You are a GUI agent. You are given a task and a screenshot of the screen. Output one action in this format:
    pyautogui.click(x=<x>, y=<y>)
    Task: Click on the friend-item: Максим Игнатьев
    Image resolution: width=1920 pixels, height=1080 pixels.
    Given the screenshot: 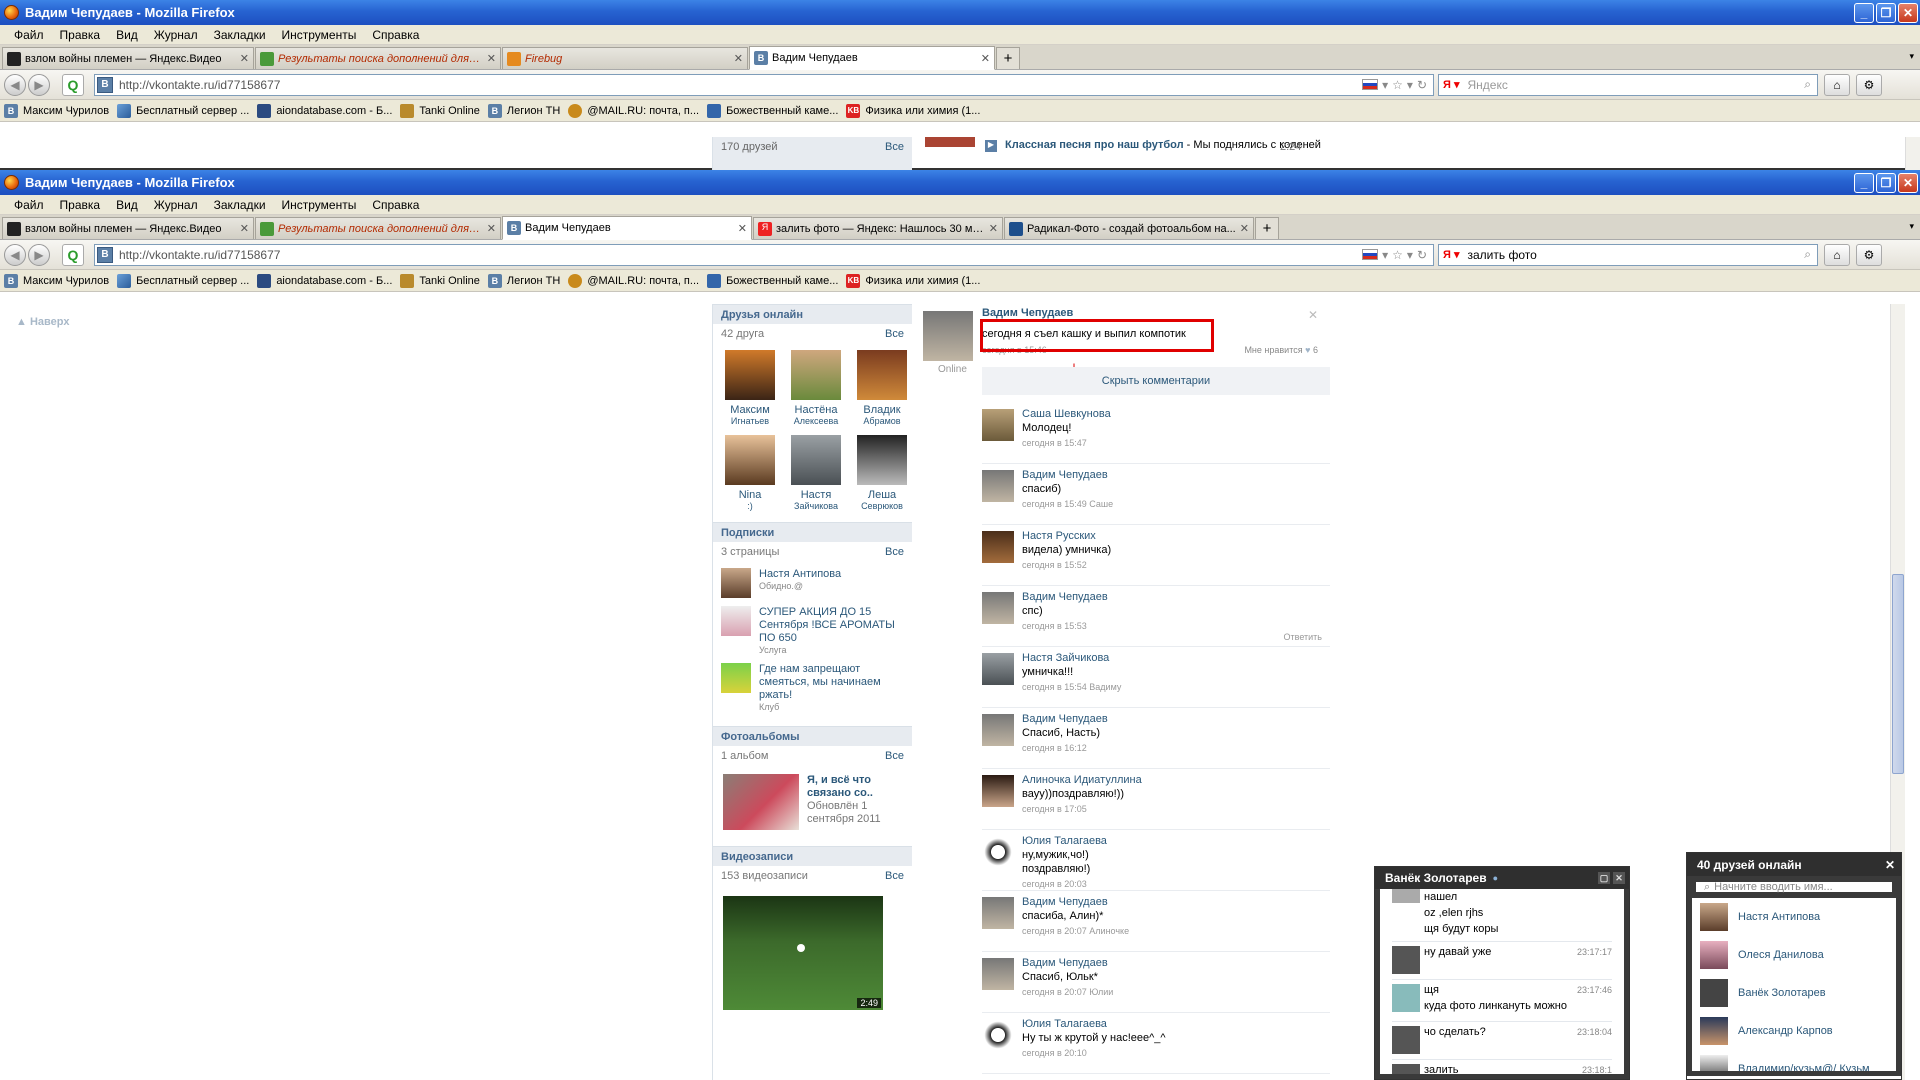 What is the action you would take?
    pyautogui.click(x=750, y=388)
    